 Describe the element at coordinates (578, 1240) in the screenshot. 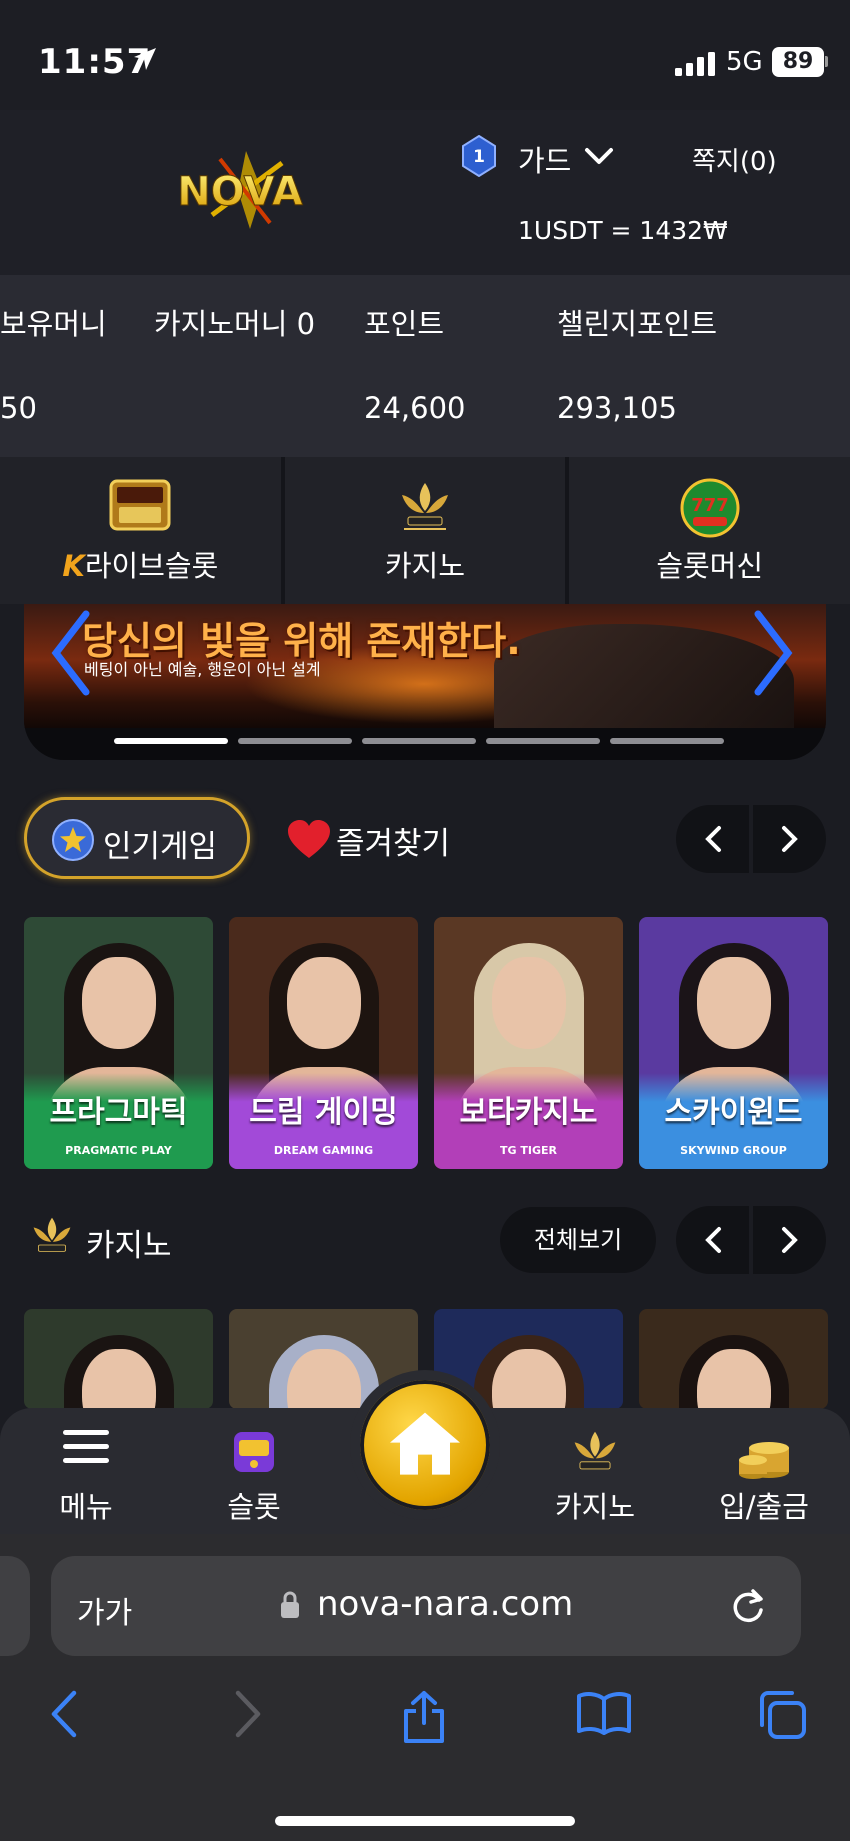

I see `view-all-button: 전체보기` at that location.